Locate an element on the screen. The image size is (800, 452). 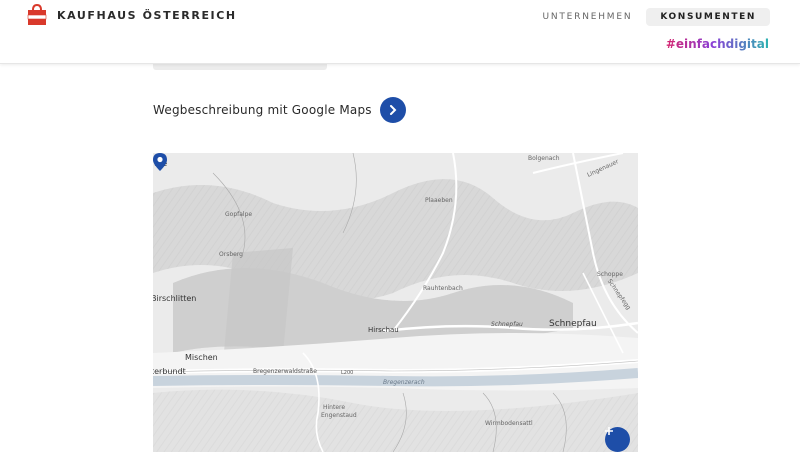
map-label: Bregenzerwaldstraße is located at coordinates (285, 371).